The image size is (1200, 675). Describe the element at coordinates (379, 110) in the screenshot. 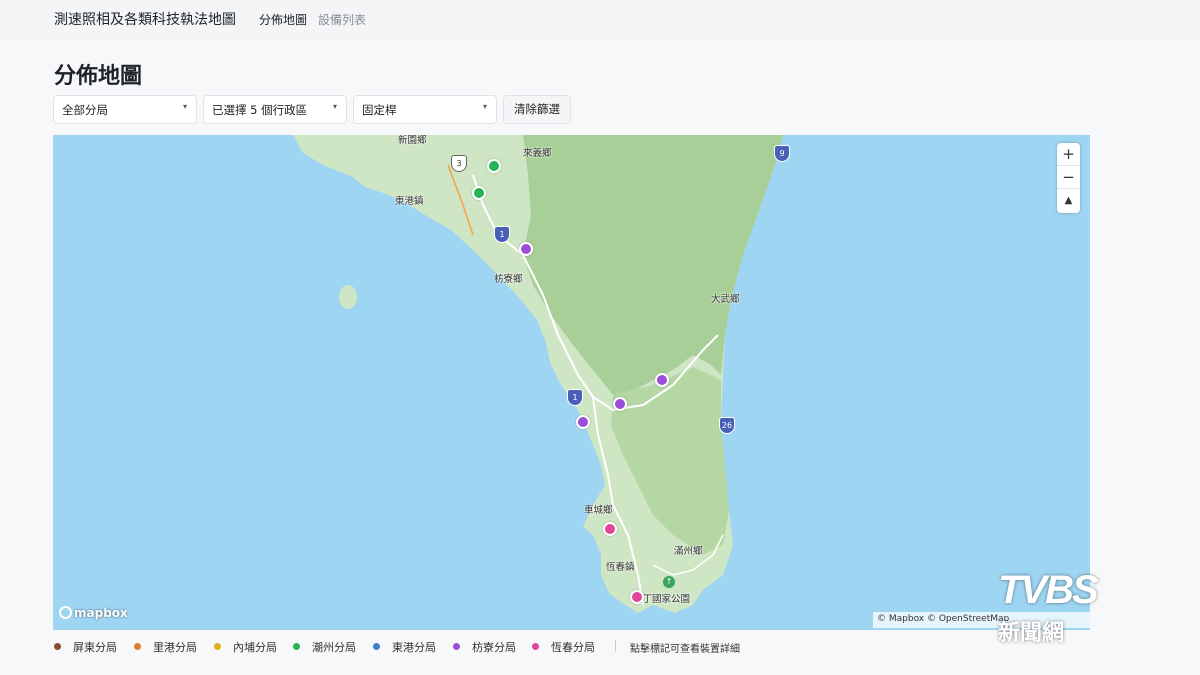

I see `device-type-select-value: 固定桿` at that location.